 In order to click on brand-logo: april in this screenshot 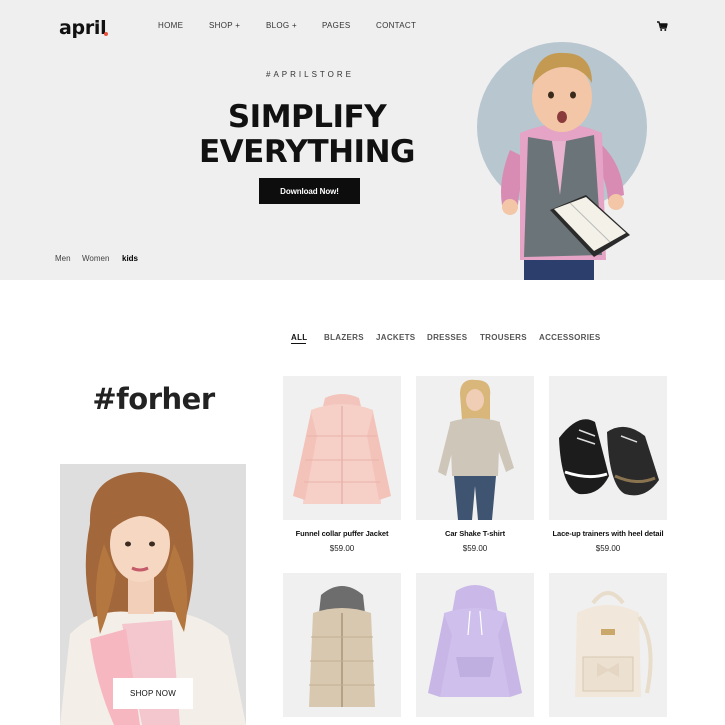, I will do `click(83, 28)`.